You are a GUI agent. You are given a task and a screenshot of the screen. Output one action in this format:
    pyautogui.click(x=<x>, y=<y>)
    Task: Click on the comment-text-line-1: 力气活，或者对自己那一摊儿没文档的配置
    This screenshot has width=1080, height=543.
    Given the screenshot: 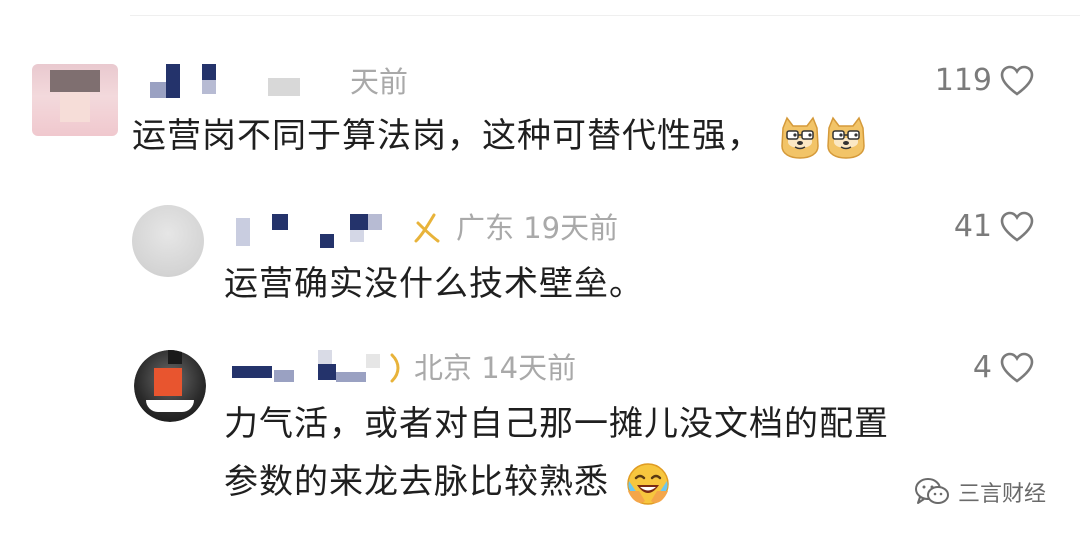 What is the action you would take?
    pyautogui.click(x=556, y=424)
    